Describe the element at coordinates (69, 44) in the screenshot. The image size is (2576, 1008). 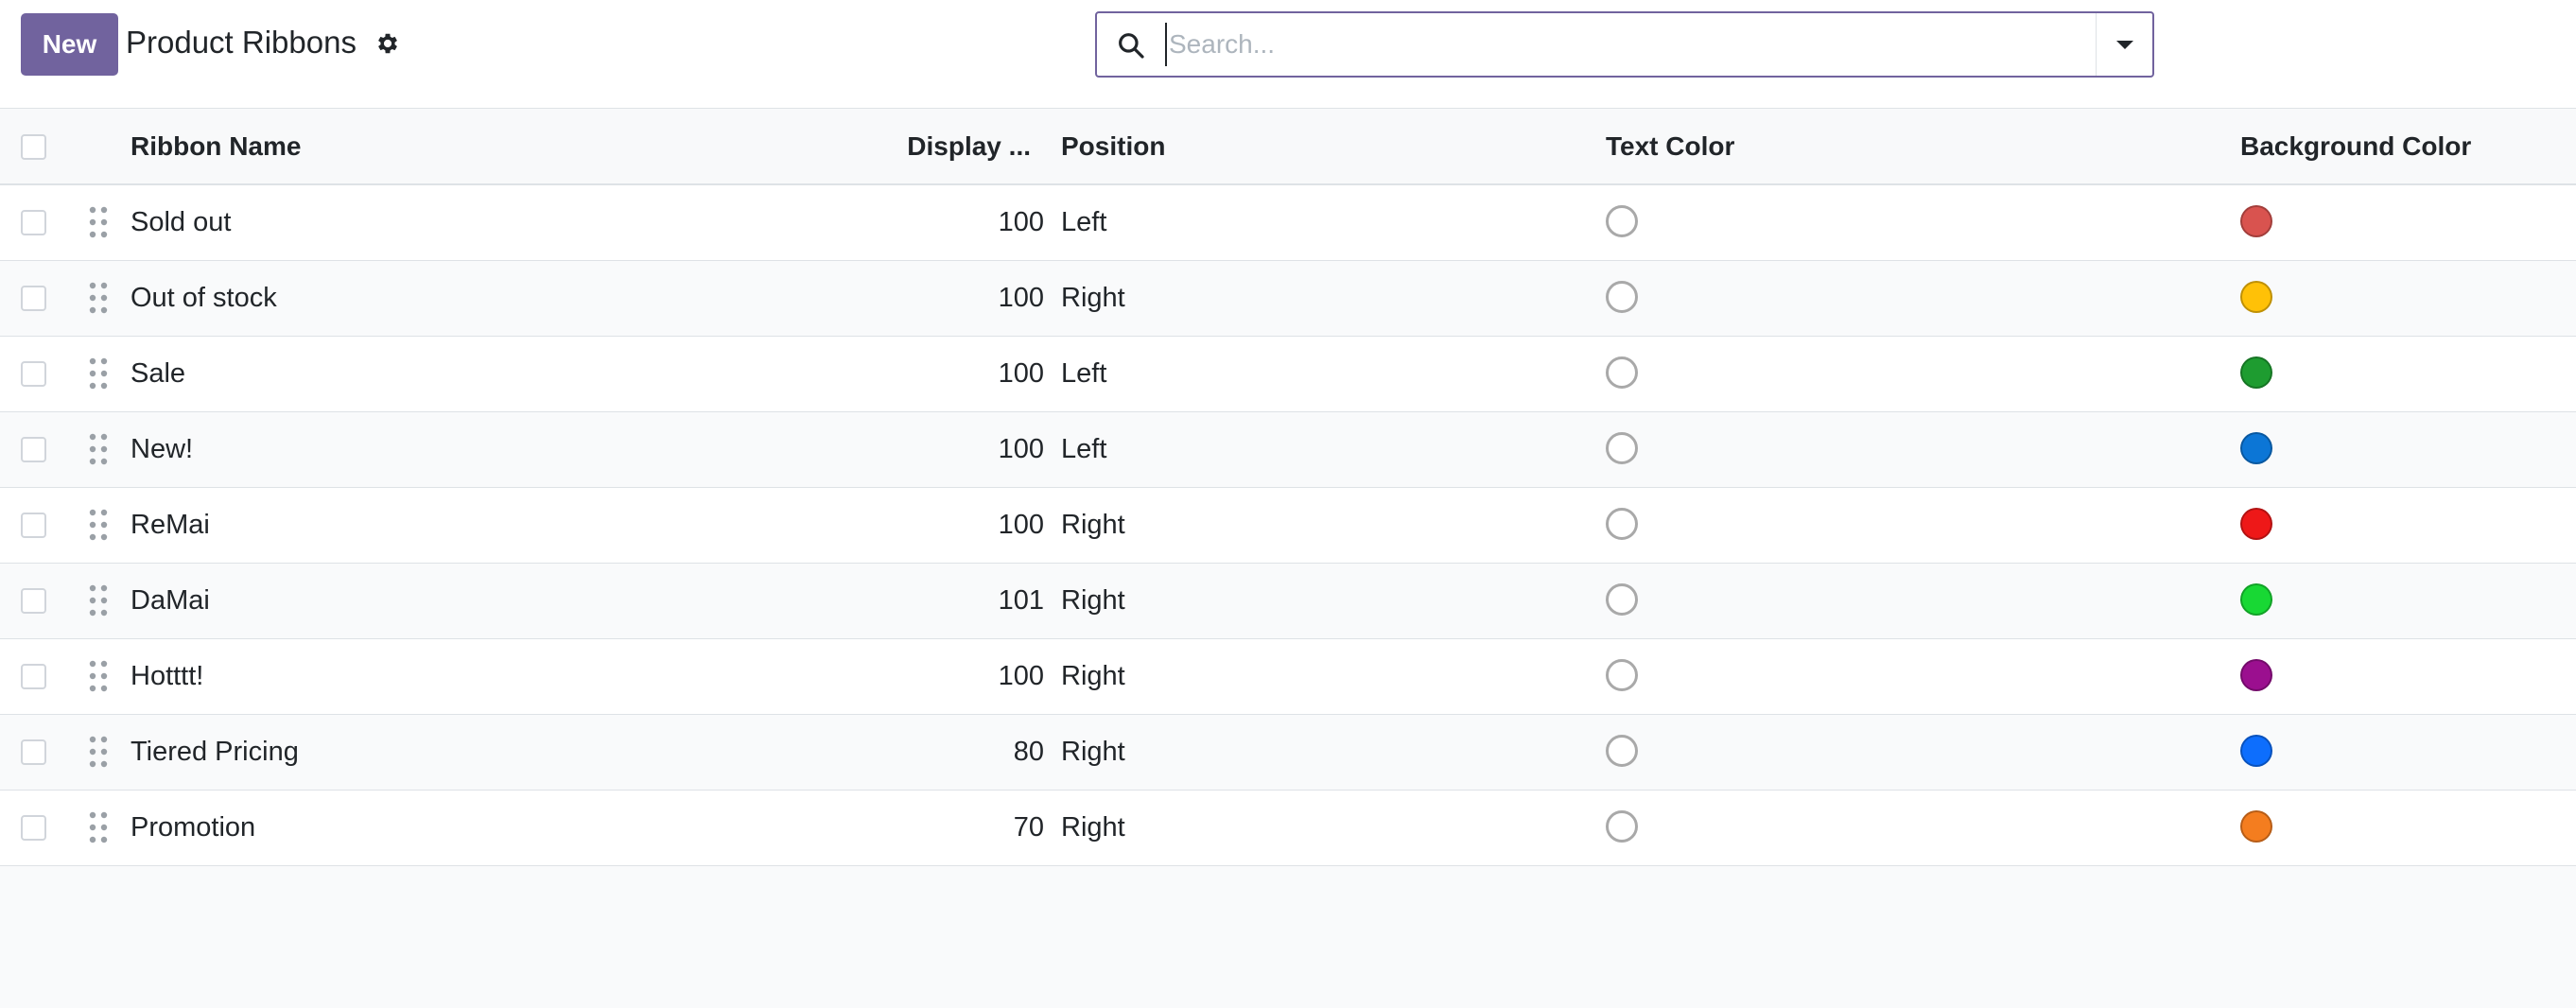
I see `new-button: New` at that location.